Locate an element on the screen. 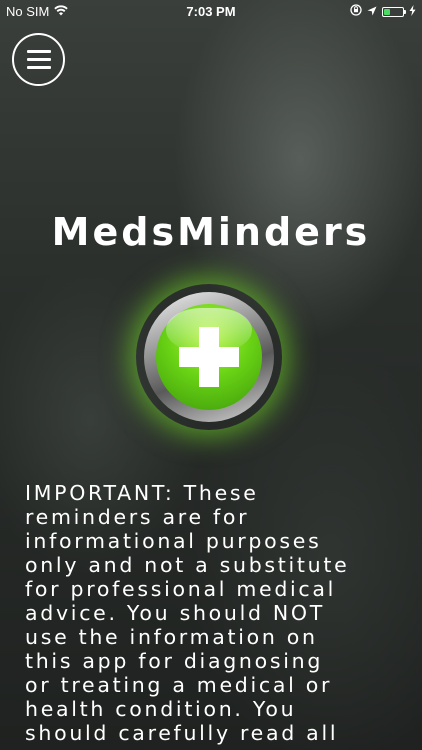 This screenshot has height=750, width=422. battery-icon is located at coordinates (394, 11).